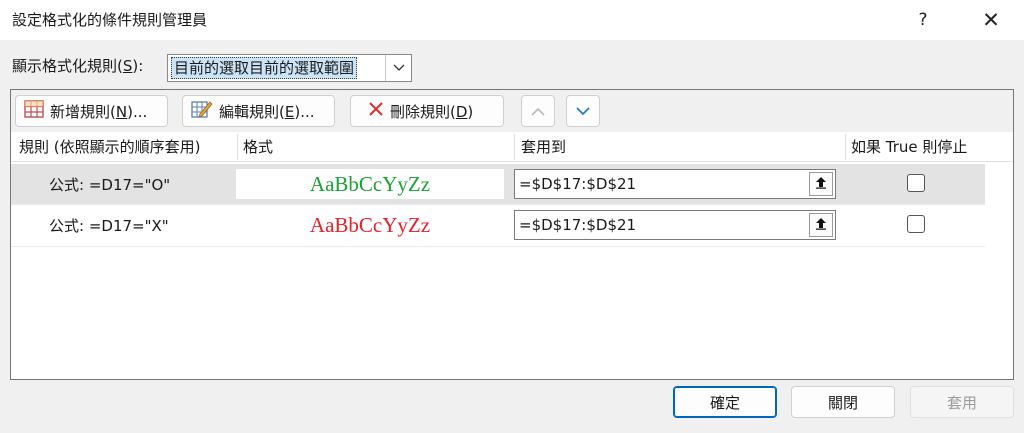 This screenshot has width=1024, height=433. I want to click on edit-rule-pencil-icon, so click(202, 111).